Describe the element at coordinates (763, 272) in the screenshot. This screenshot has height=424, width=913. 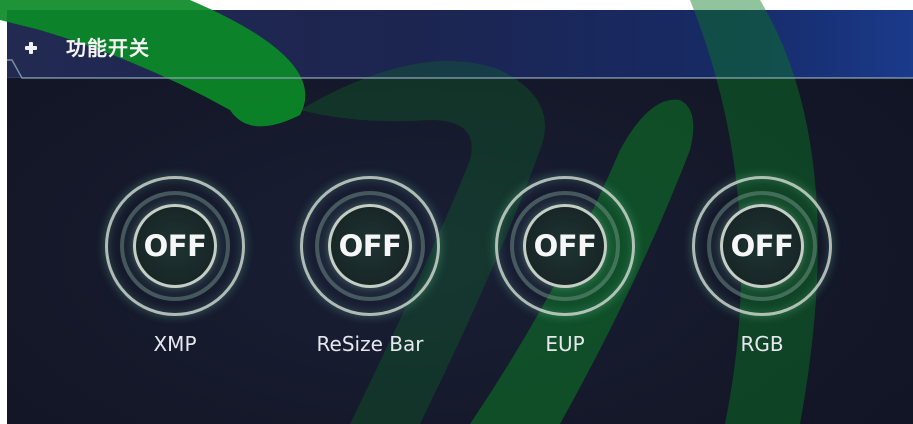
I see `rgb-switch: OFF RGB` at that location.